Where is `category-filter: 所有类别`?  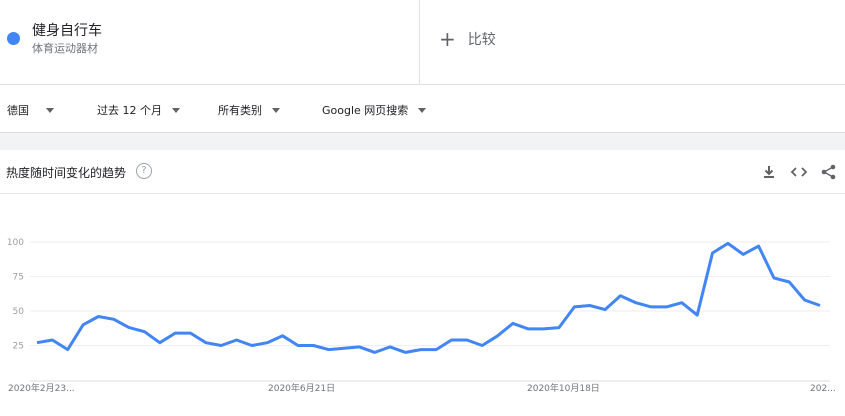 category-filter: 所有类别 is located at coordinates (249, 110).